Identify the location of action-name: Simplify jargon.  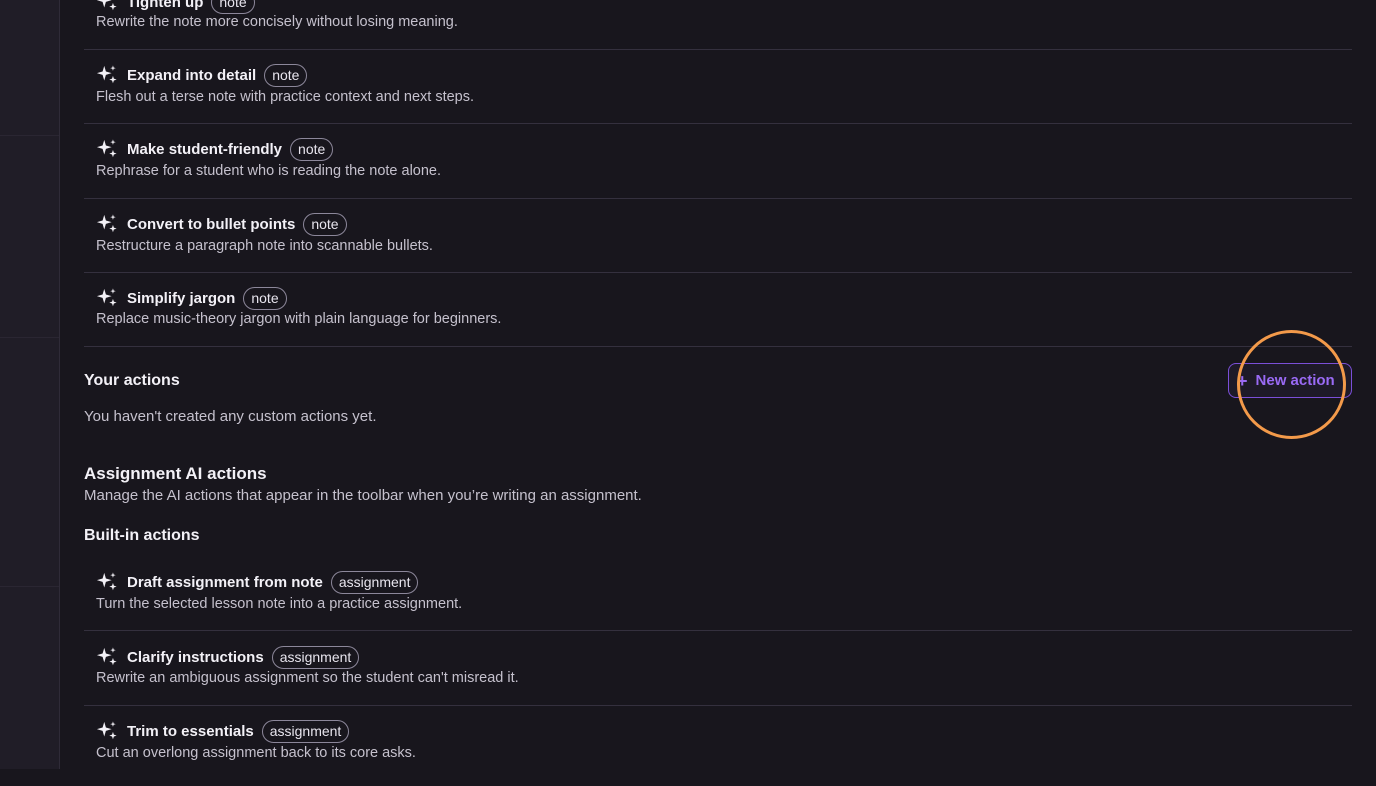
(181, 298).